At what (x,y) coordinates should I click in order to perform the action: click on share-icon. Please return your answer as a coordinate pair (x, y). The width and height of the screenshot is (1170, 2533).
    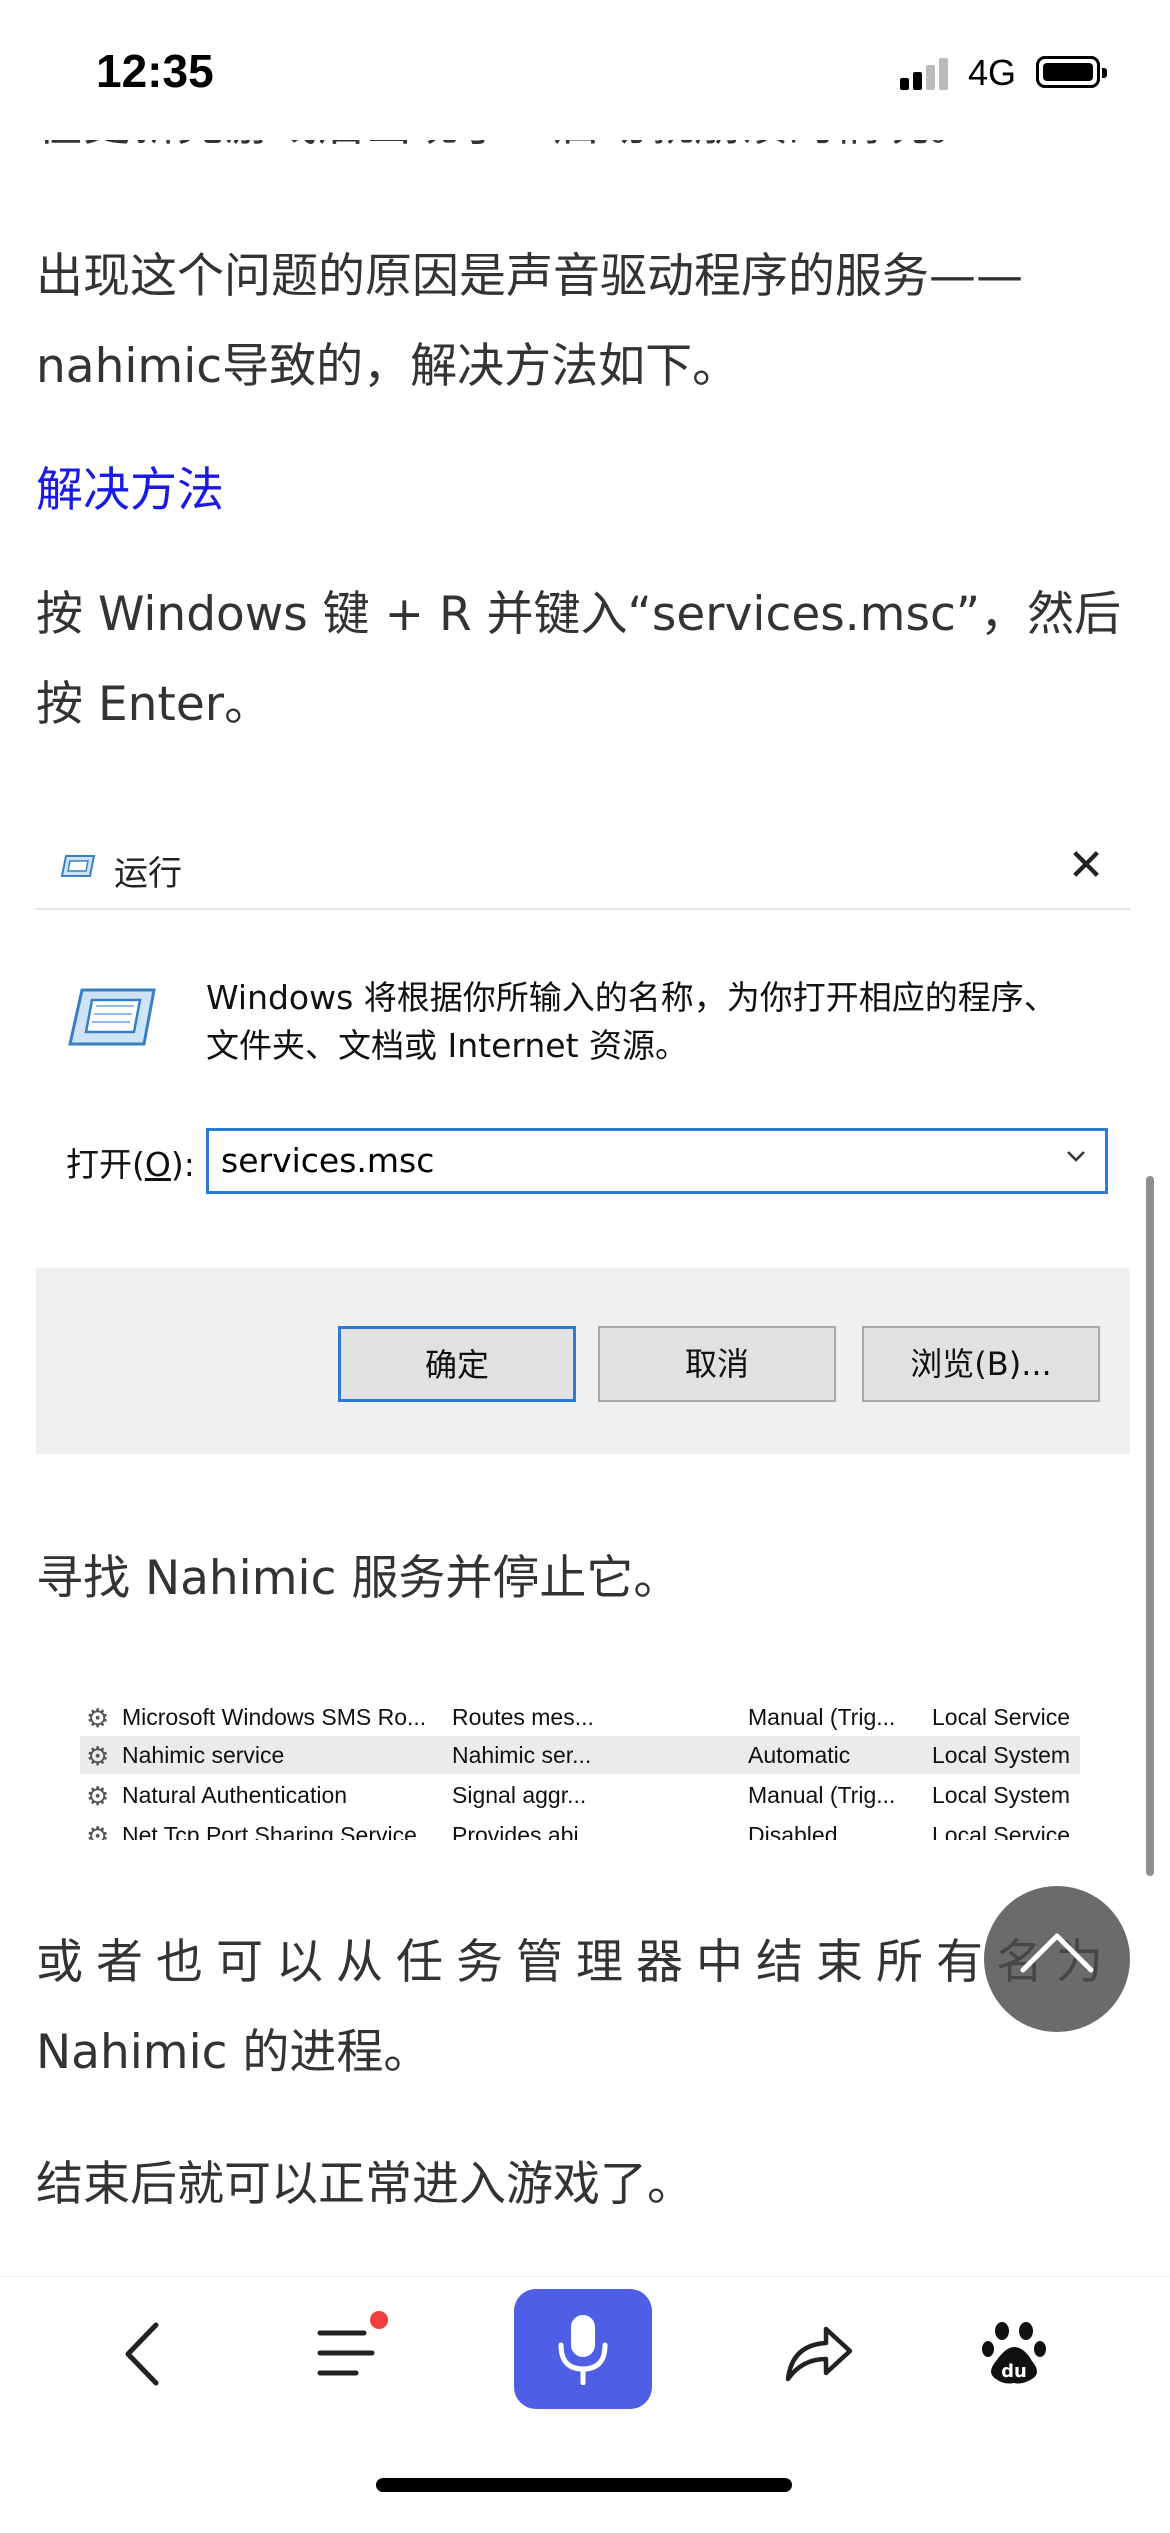
    Looking at the image, I should click on (819, 2354).